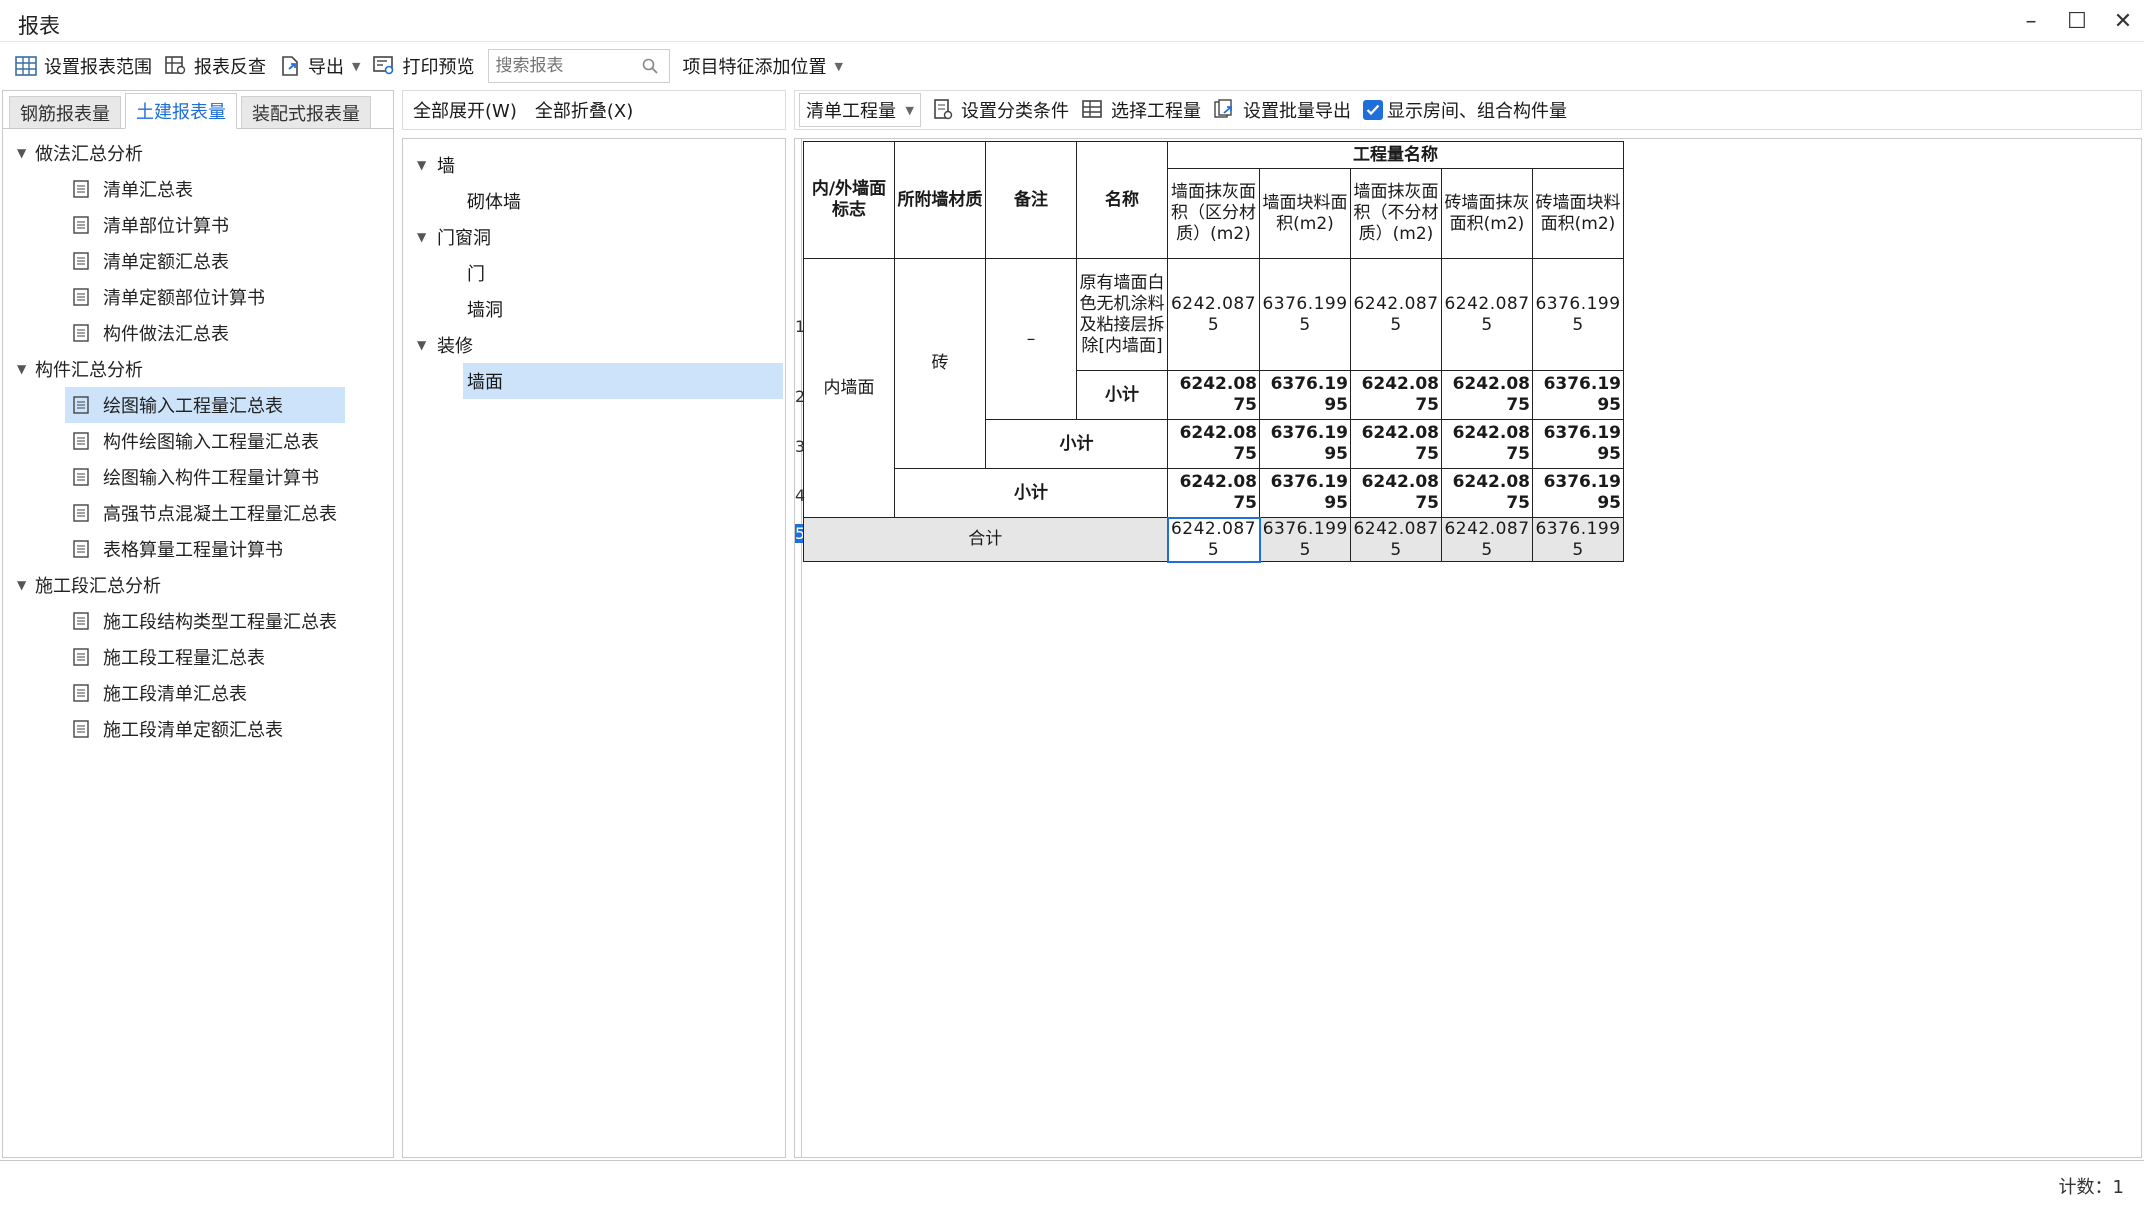  I want to click on tab-civil-report: 土建报表量, so click(181, 111).